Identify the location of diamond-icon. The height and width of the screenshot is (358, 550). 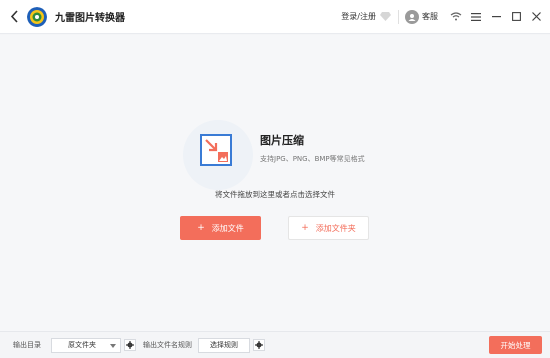
(386, 17).